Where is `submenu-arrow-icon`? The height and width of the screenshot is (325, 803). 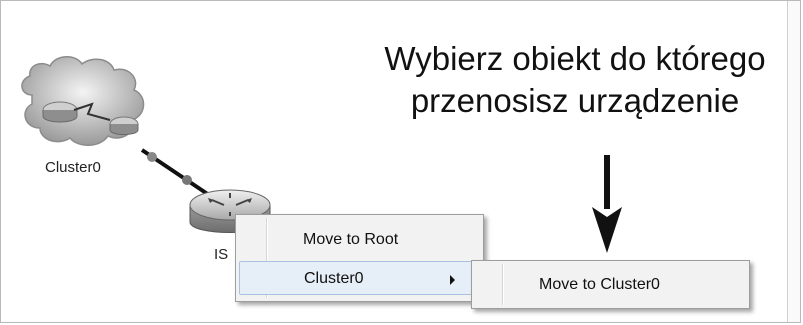
submenu-arrow-icon is located at coordinates (452, 280).